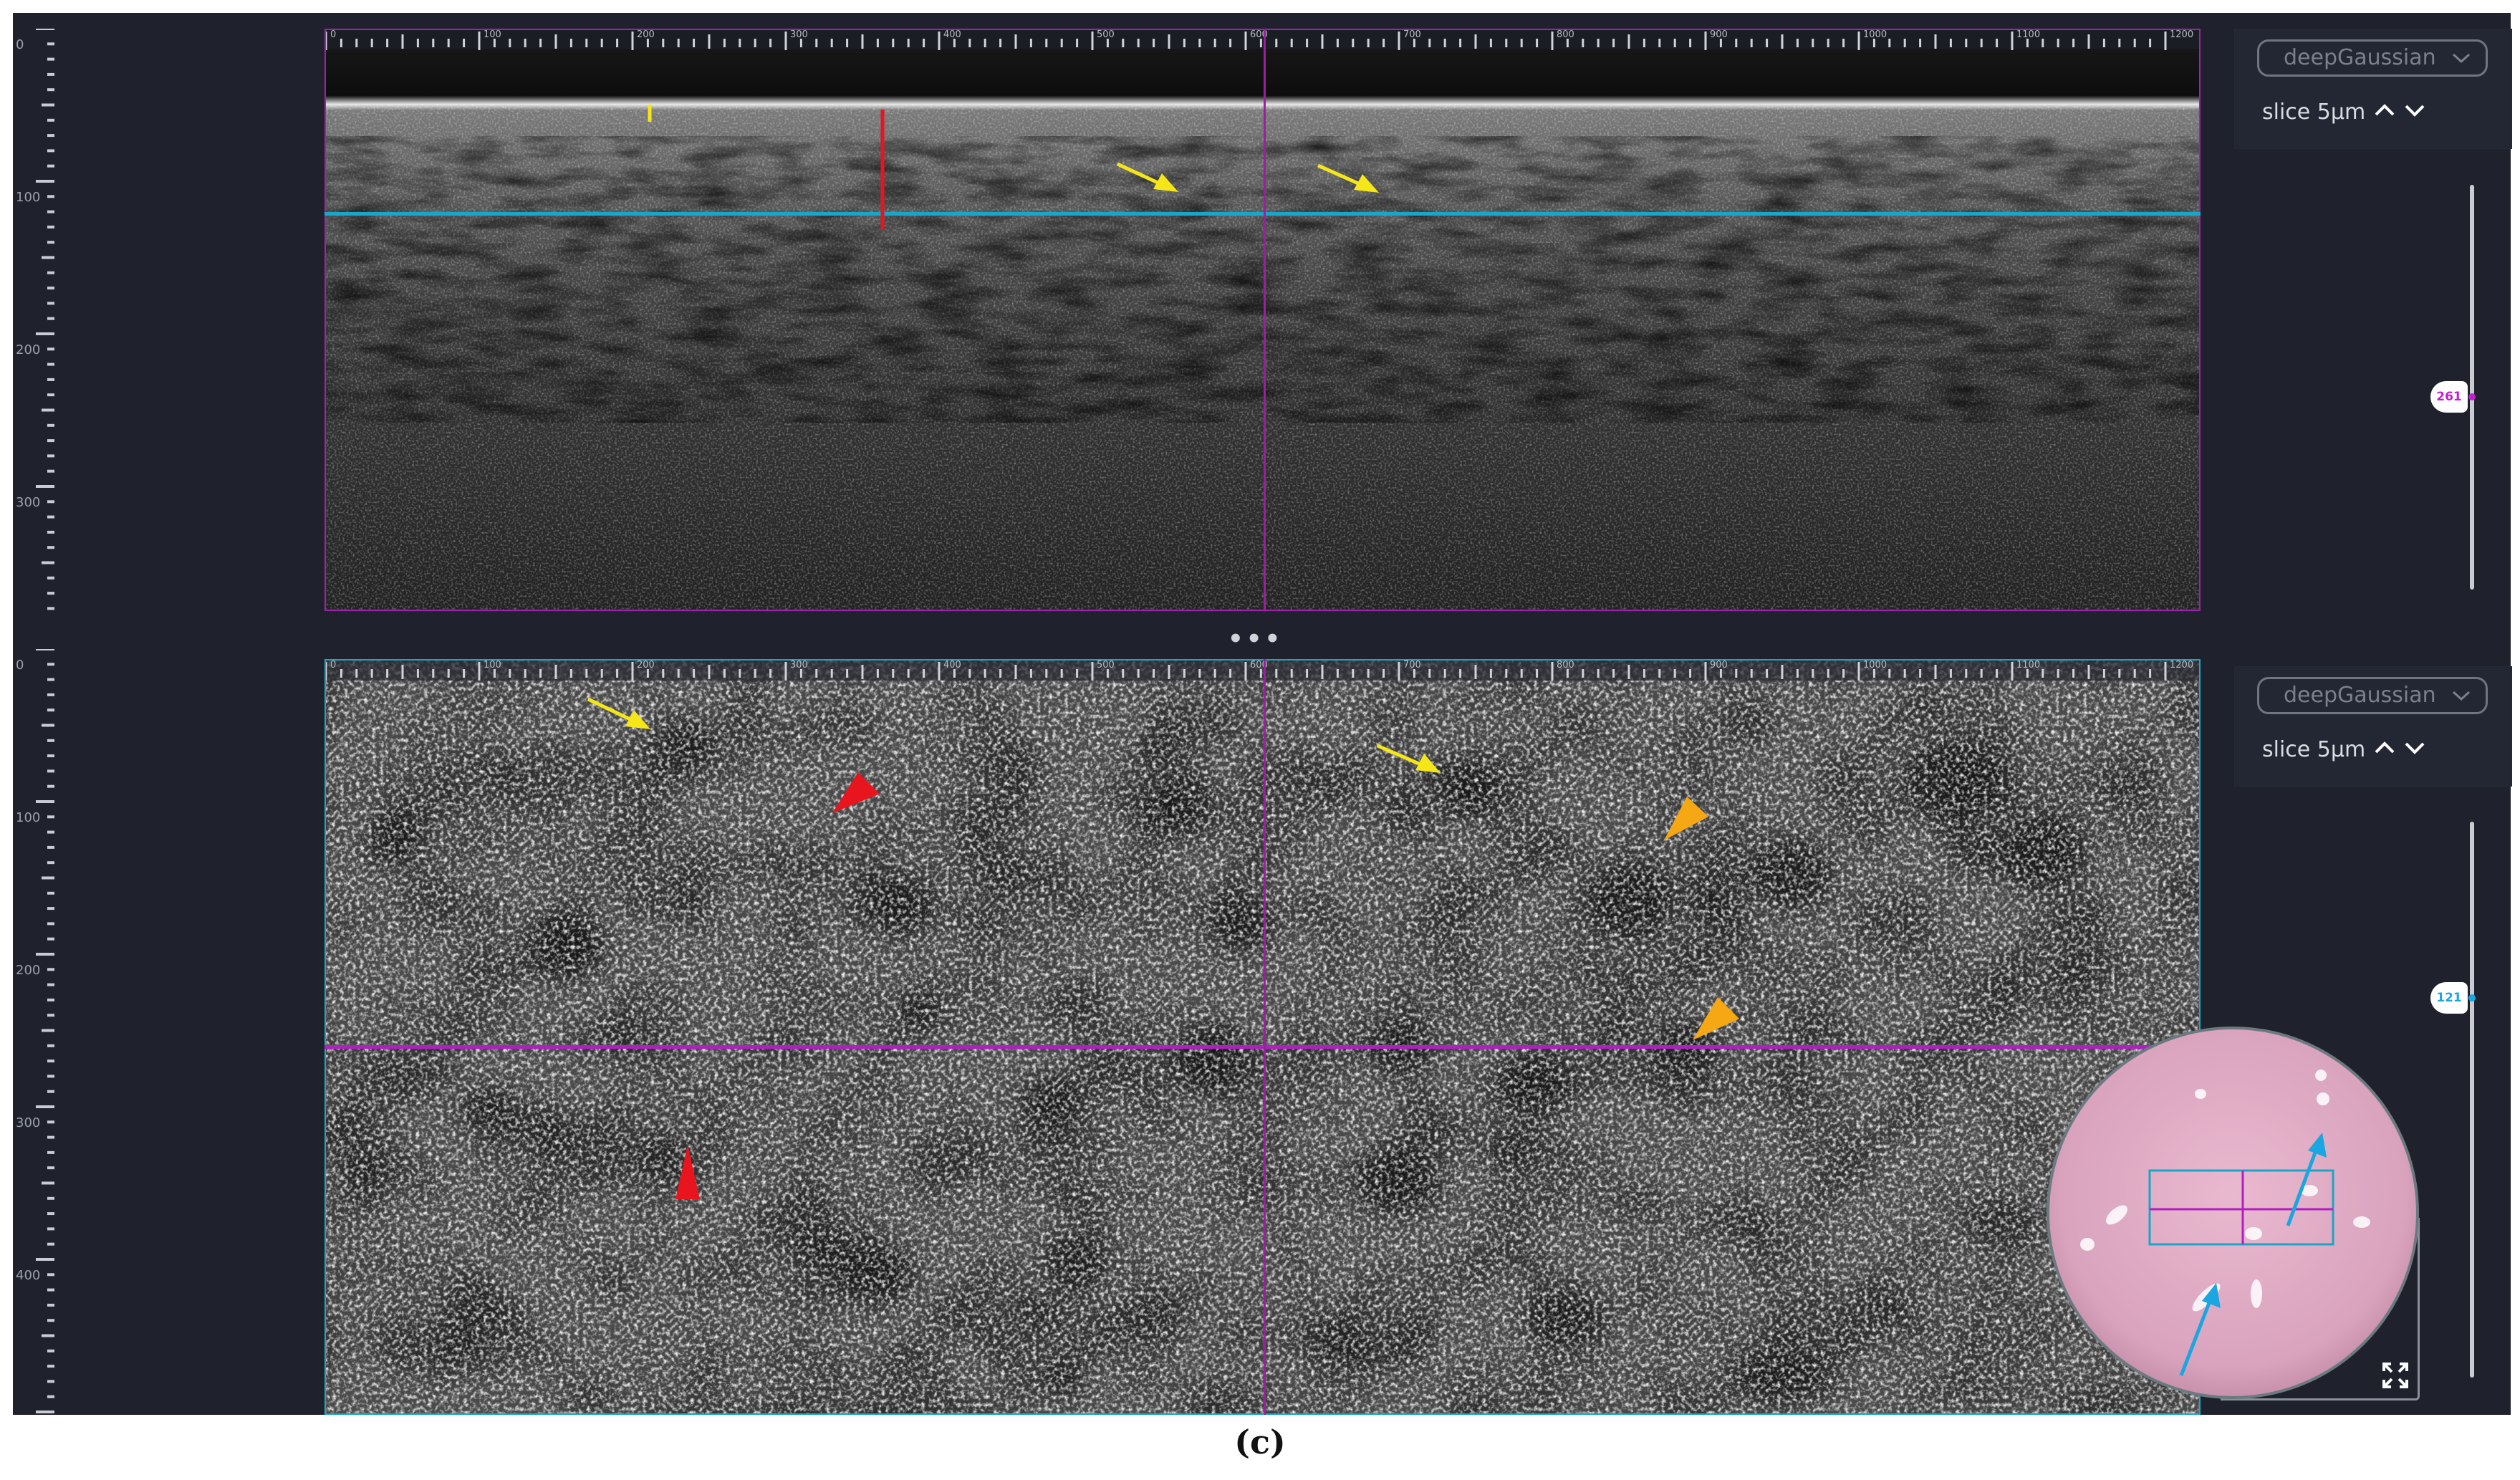 The width and height of the screenshot is (2520, 1480). Describe the element at coordinates (28, 1275) in the screenshot. I see `ruler-label: 400` at that location.